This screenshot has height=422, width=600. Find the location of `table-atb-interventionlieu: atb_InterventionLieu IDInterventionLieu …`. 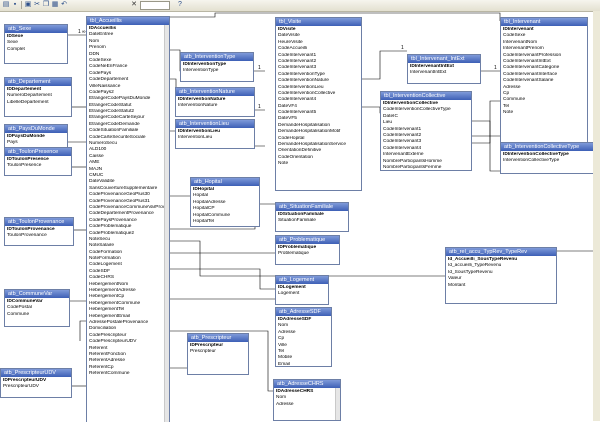

table-atb-interventionlieu: atb_InterventionLieu IDInterventionLieu … is located at coordinates (215, 134).